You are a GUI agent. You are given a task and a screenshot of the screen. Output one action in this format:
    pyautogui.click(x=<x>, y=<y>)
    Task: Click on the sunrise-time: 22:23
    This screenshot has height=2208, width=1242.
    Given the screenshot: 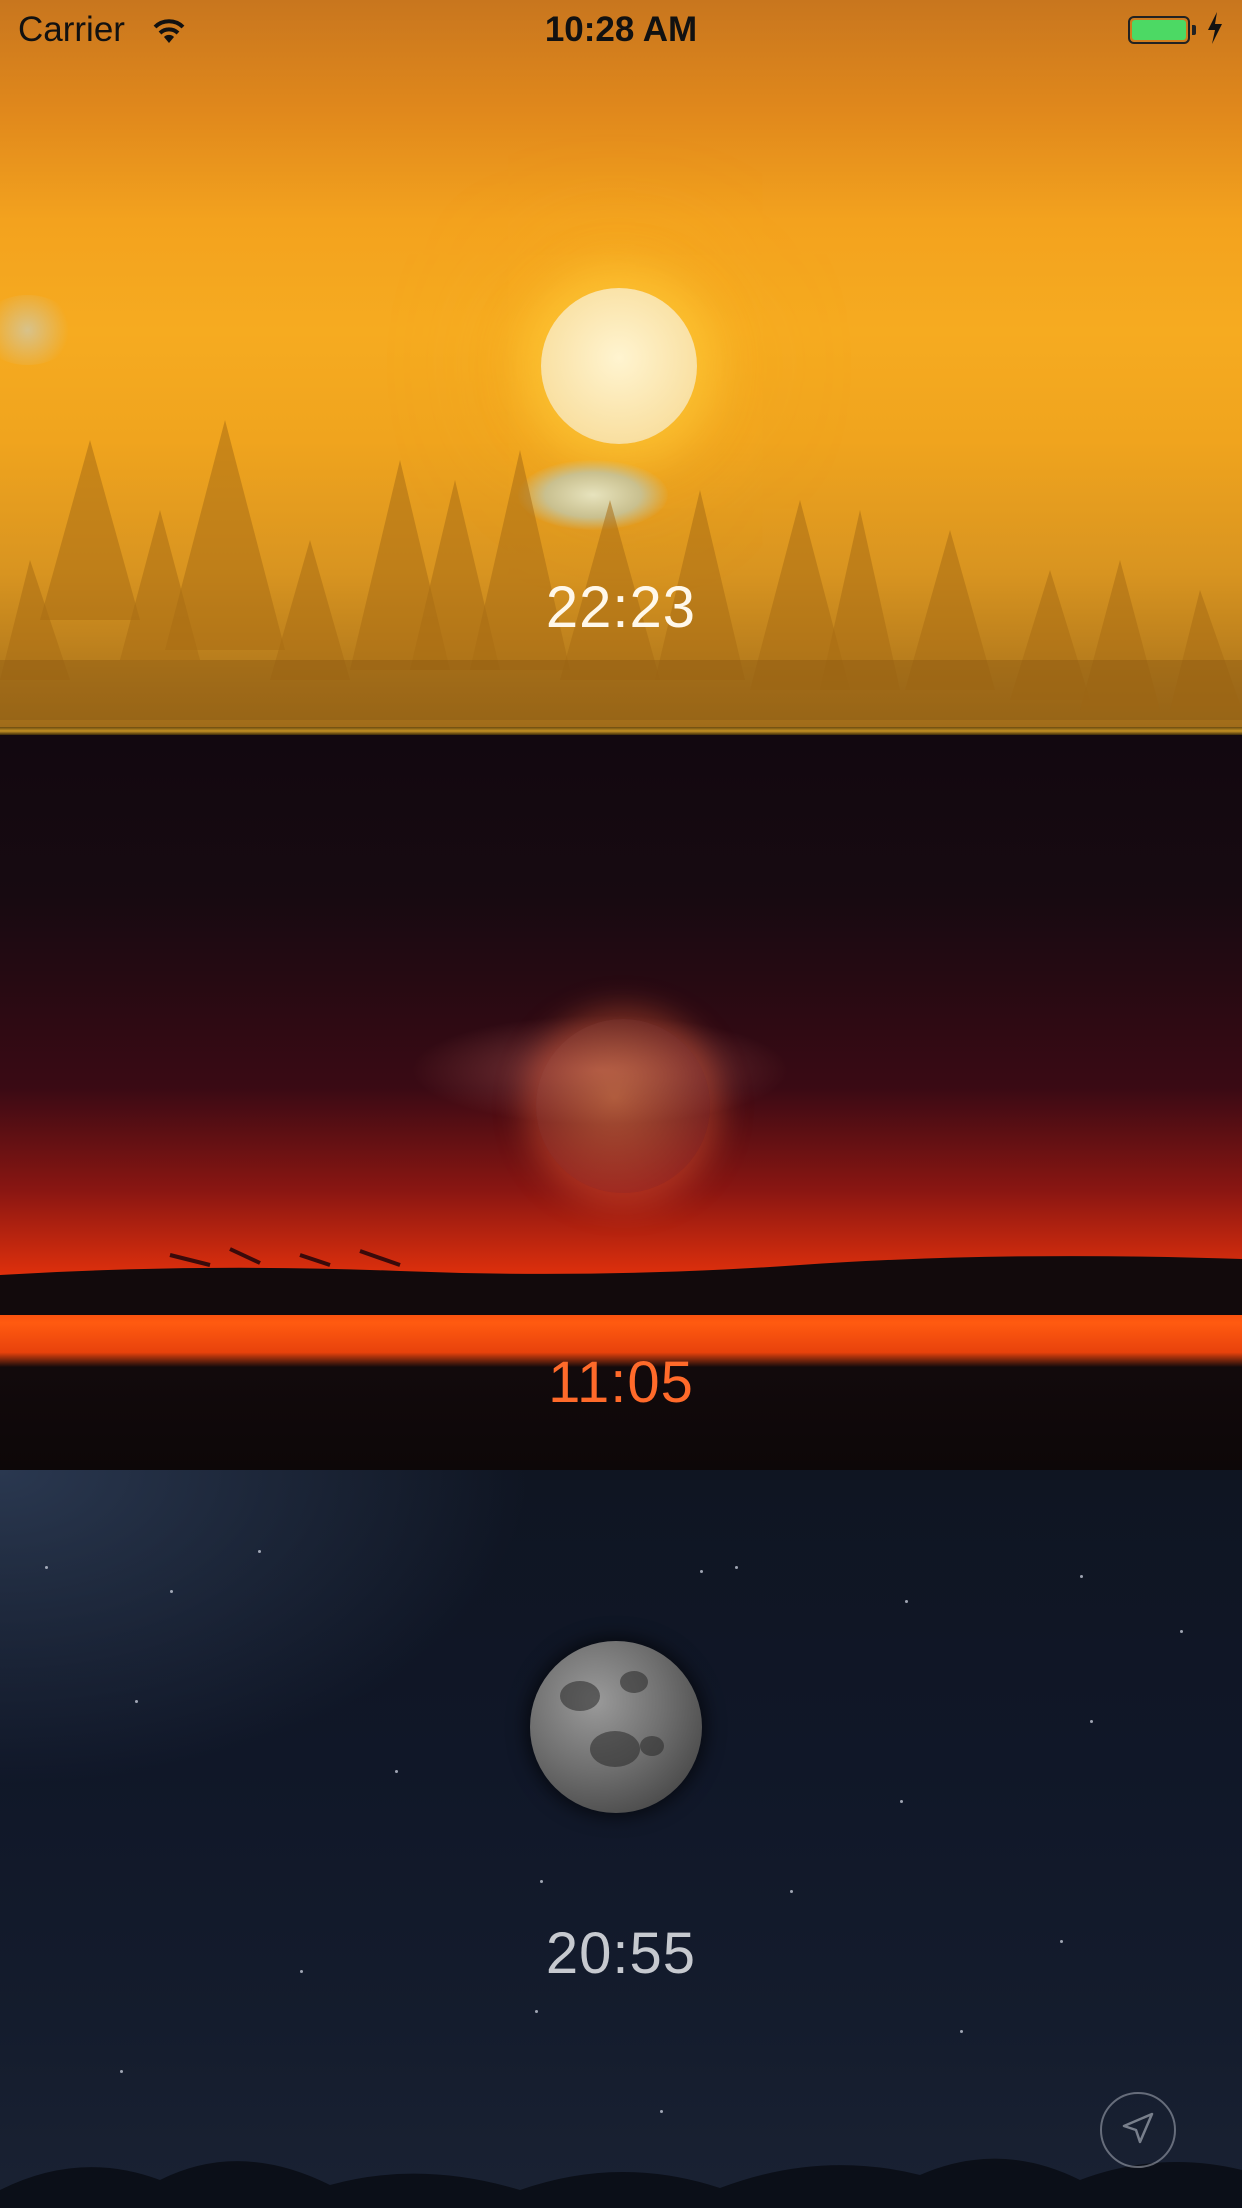 What is the action you would take?
    pyautogui.click(x=621, y=607)
    